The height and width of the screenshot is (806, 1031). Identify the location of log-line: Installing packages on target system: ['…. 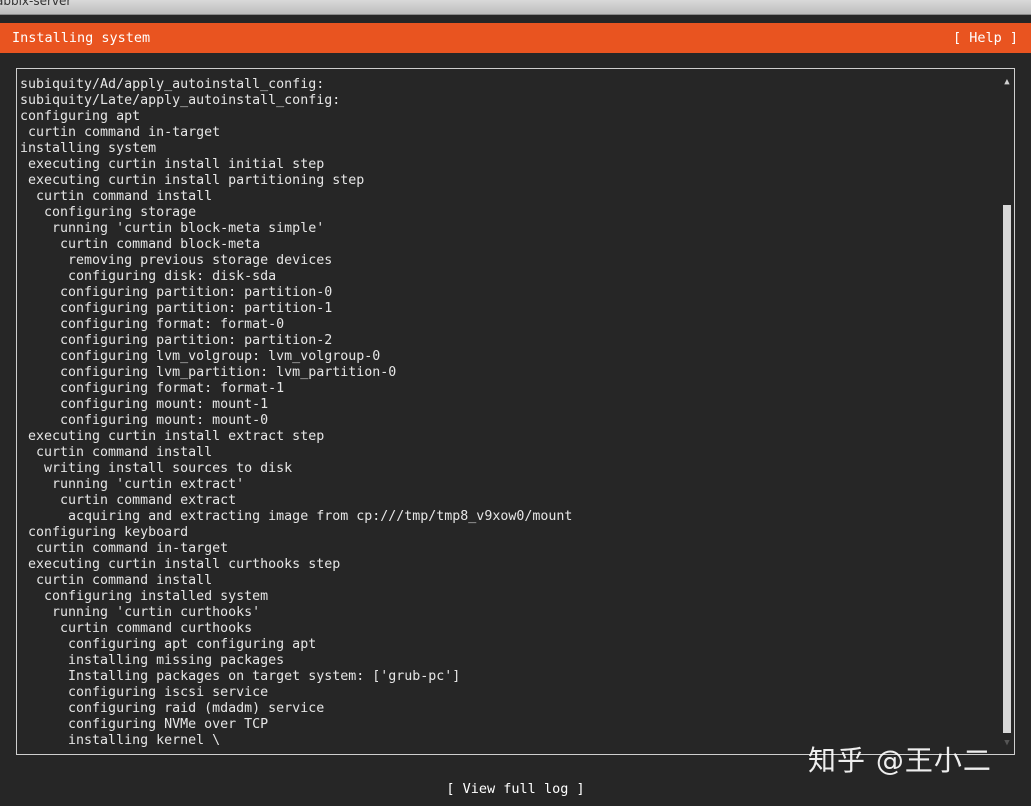
(240, 676).